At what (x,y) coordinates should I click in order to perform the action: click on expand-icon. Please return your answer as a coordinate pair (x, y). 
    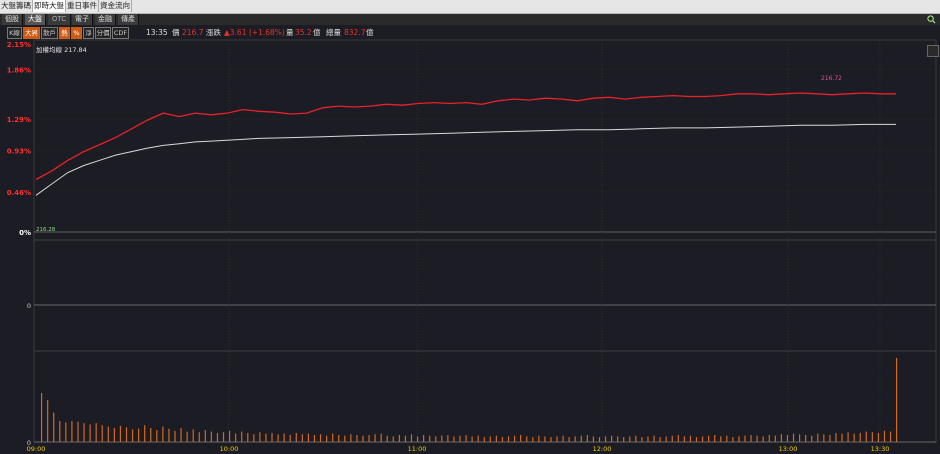
    Looking at the image, I should click on (933, 51).